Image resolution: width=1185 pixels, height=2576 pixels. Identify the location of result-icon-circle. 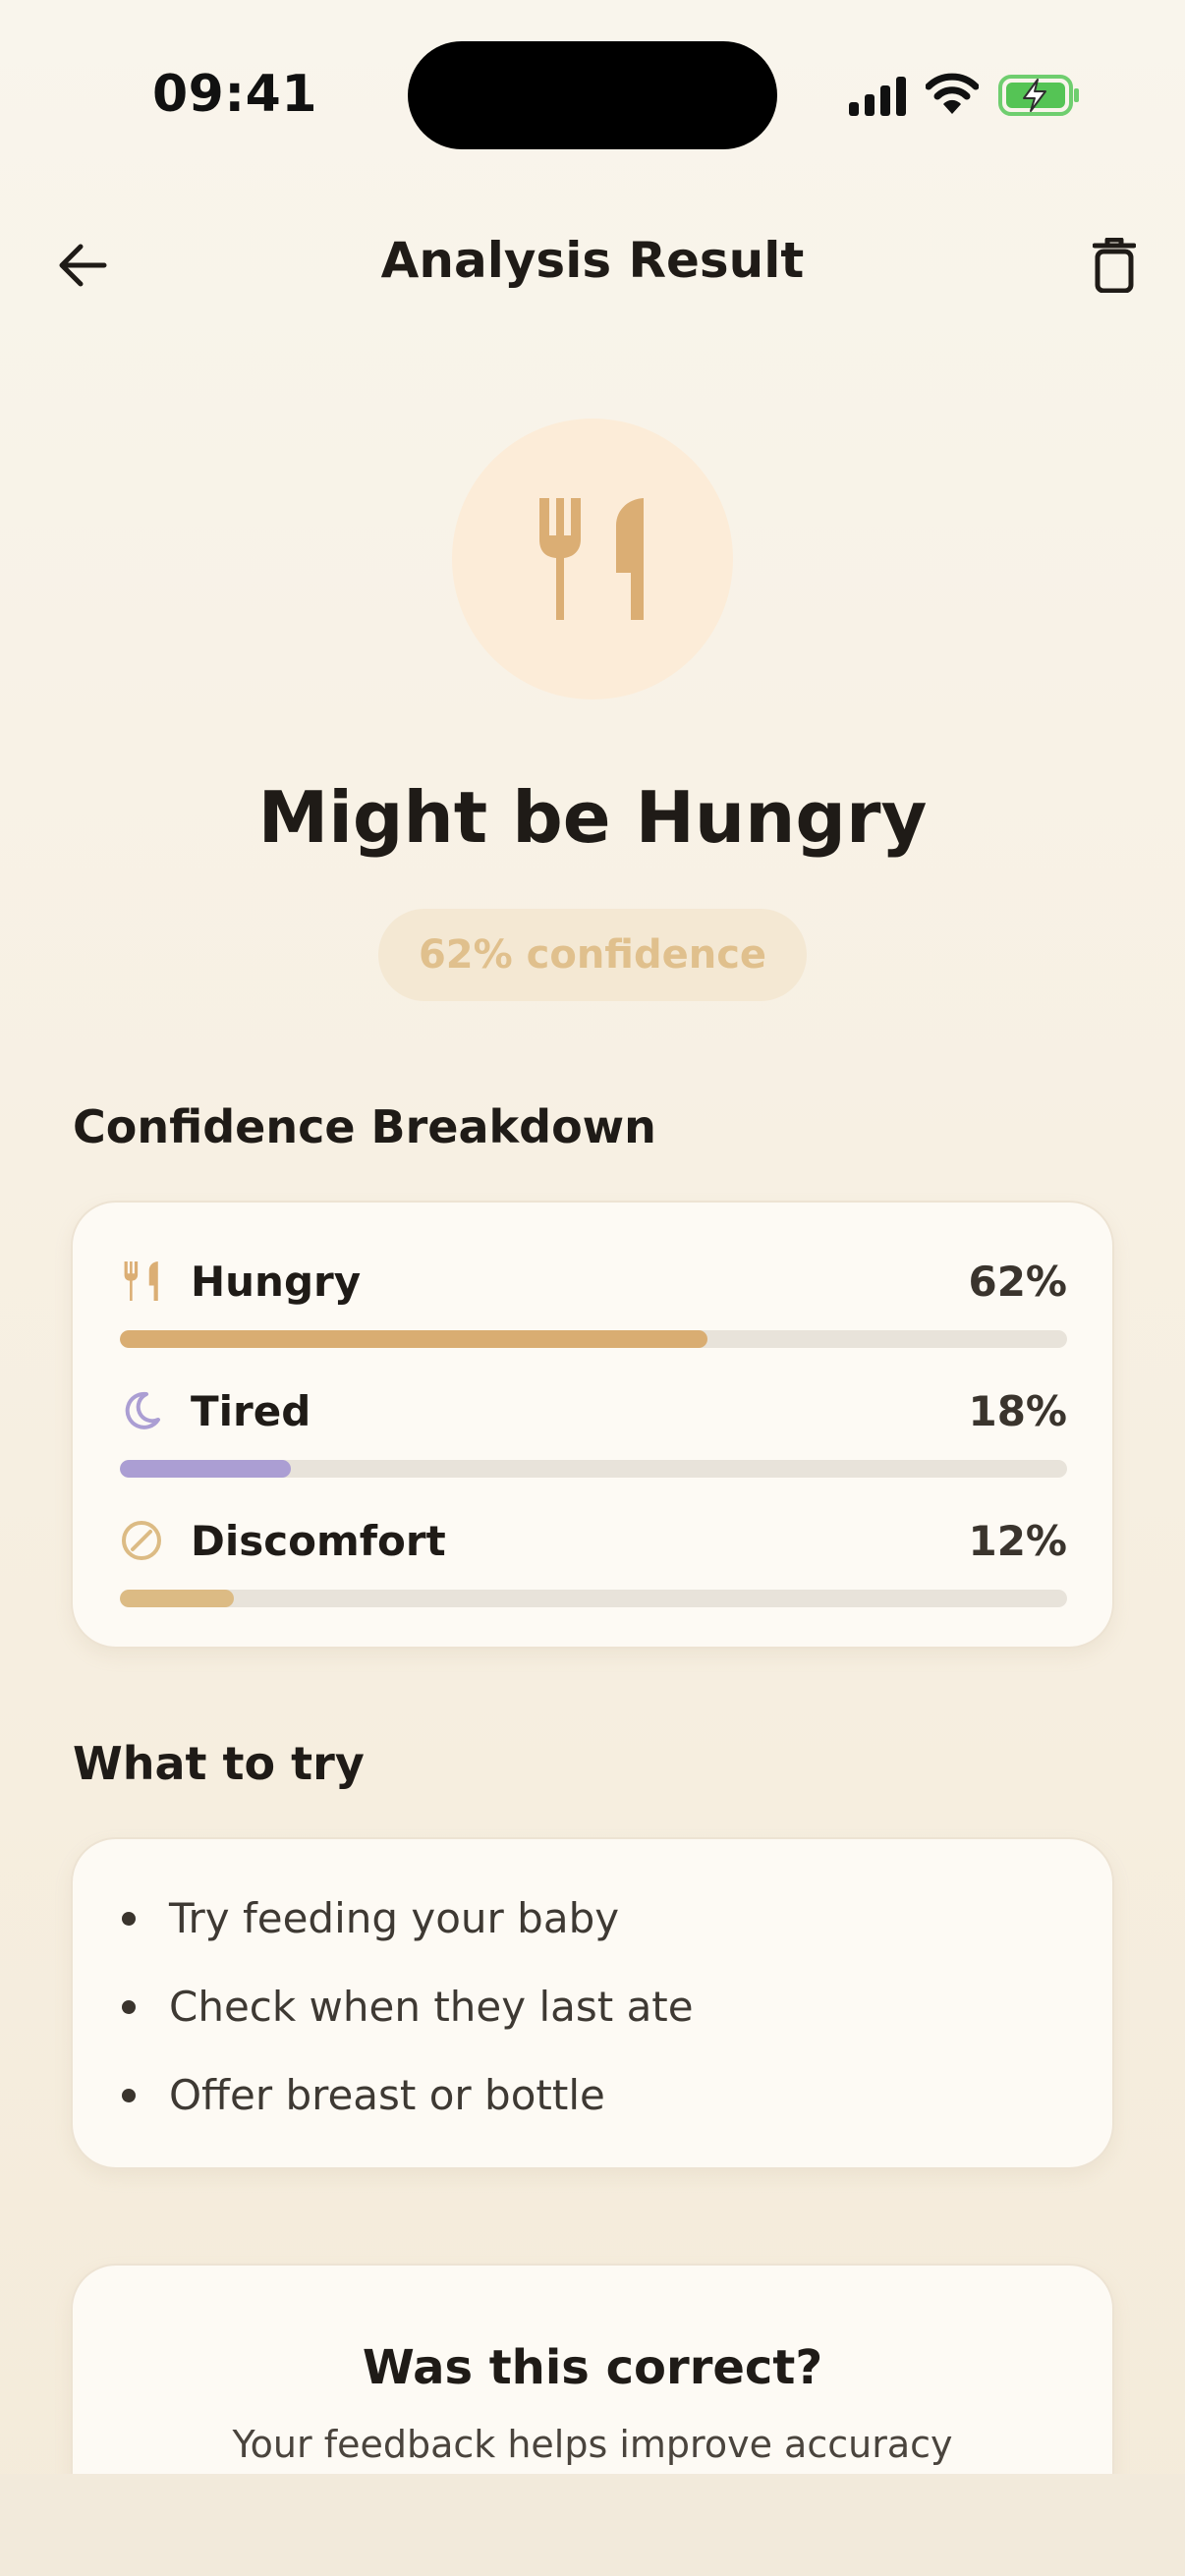
(592, 559).